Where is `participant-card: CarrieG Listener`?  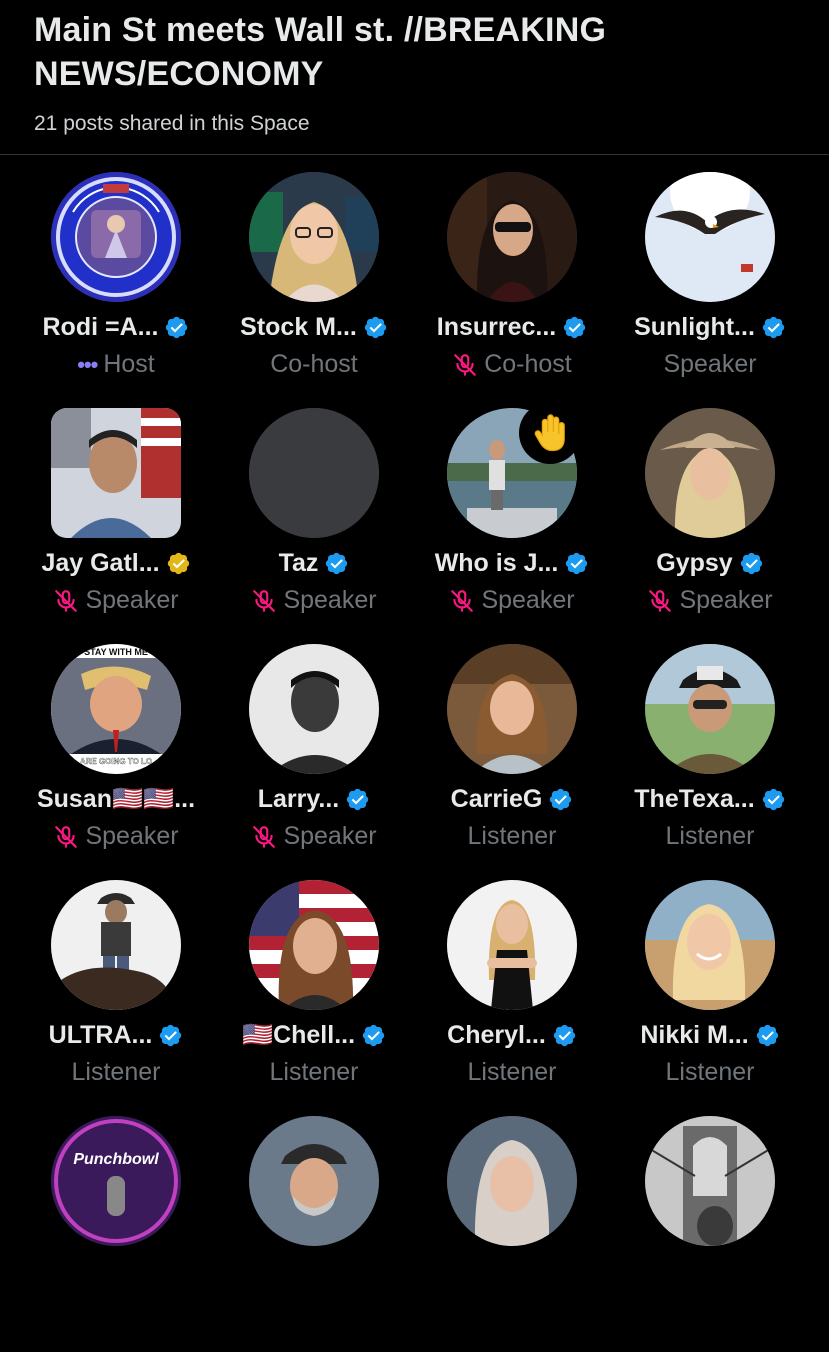 participant-card: CarrieG Listener is located at coordinates (512, 762).